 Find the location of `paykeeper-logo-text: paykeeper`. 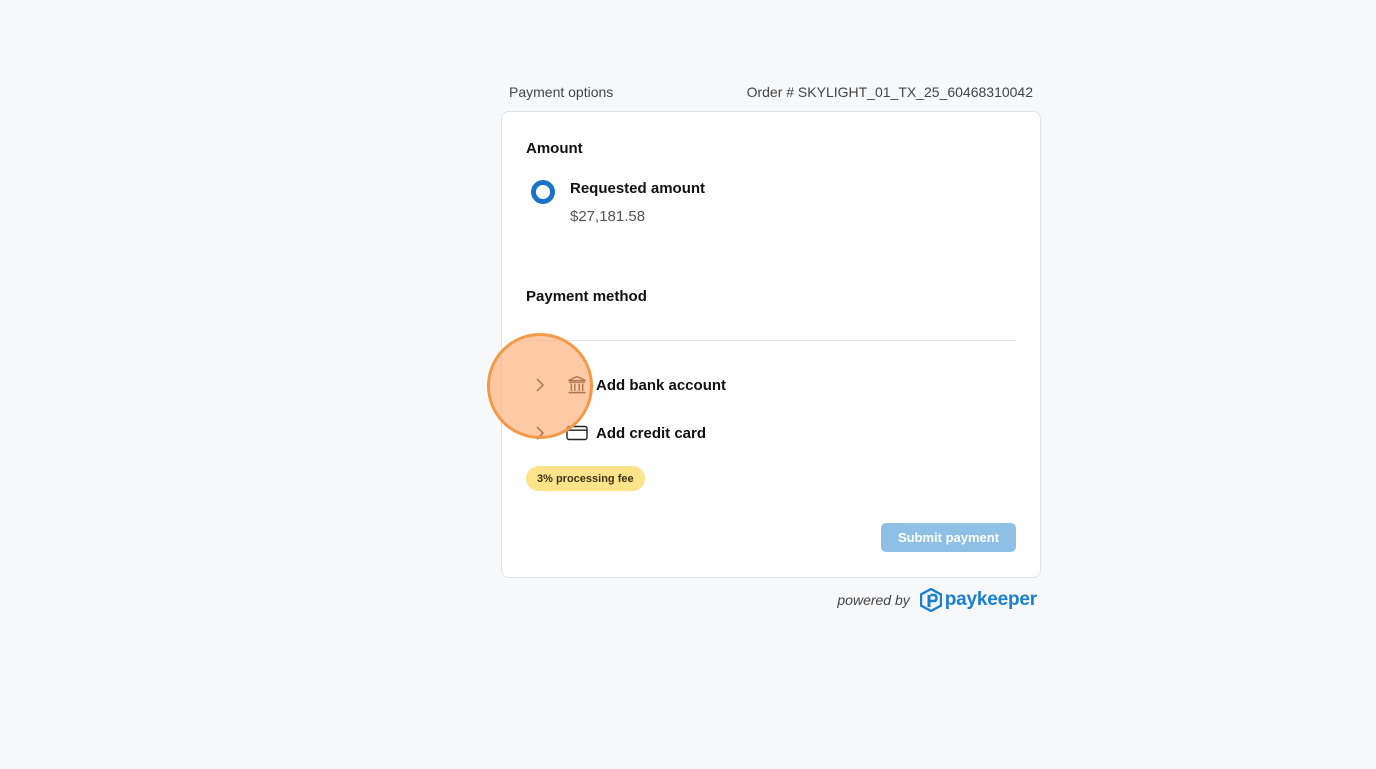

paykeeper-logo-text: paykeeper is located at coordinates (990, 599).